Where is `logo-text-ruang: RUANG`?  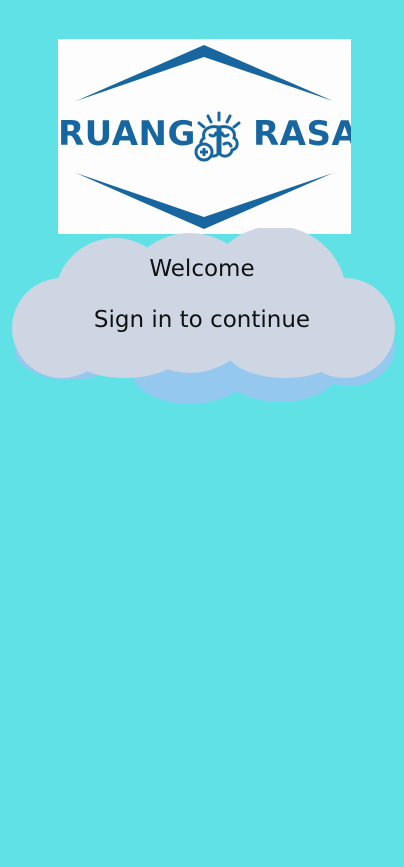 logo-text-ruang: RUANG is located at coordinates (127, 134).